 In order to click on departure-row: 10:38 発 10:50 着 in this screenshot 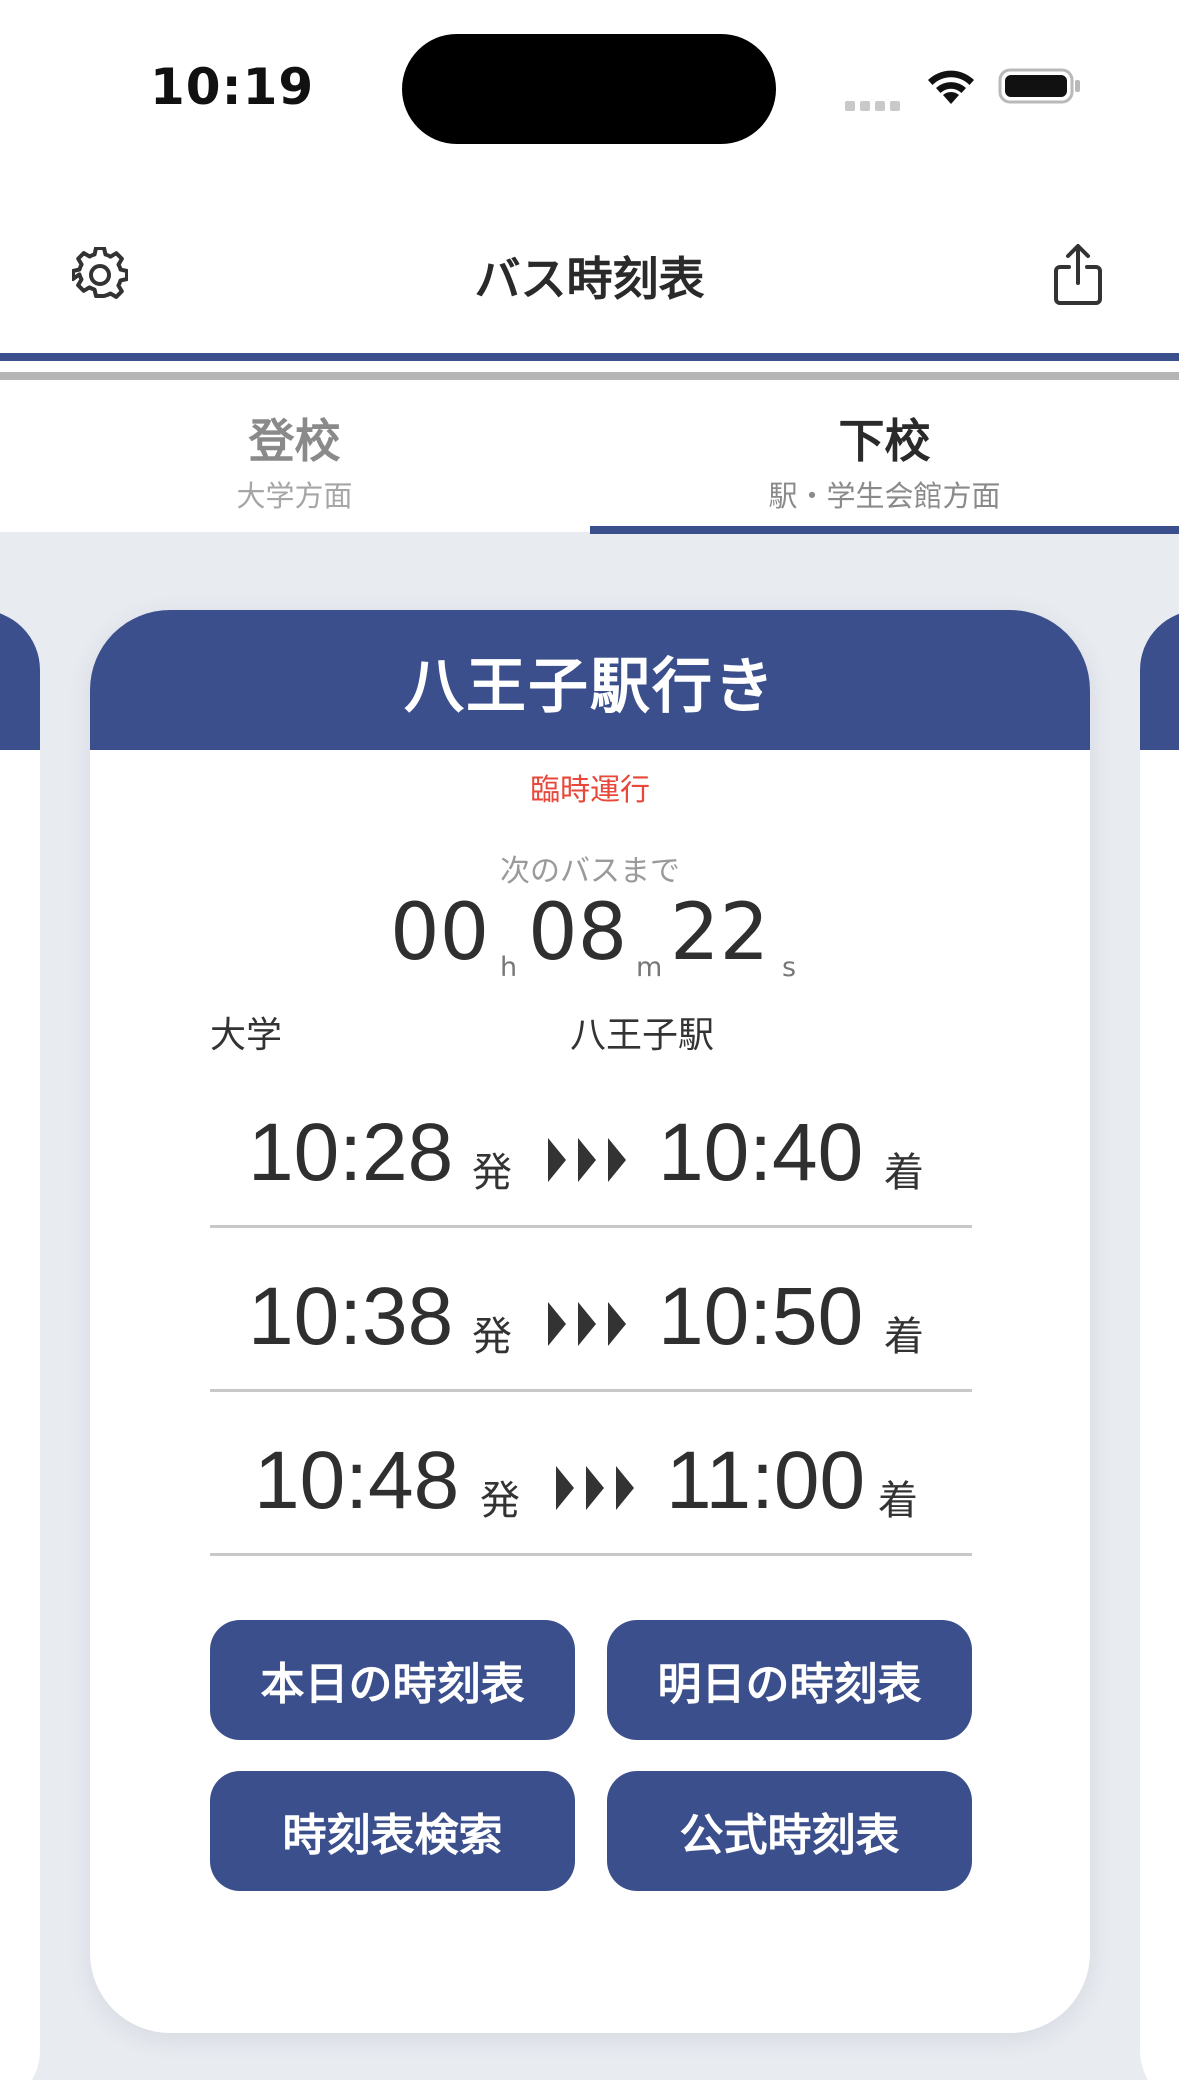, I will do `click(591, 1310)`.